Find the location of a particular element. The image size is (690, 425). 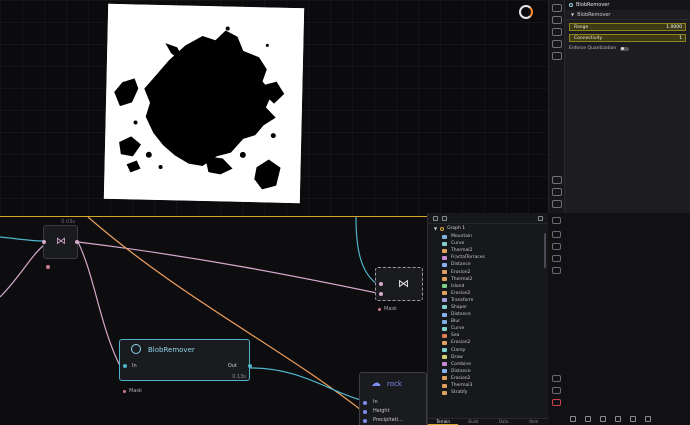

bookmark-icon is located at coordinates (618, 418).